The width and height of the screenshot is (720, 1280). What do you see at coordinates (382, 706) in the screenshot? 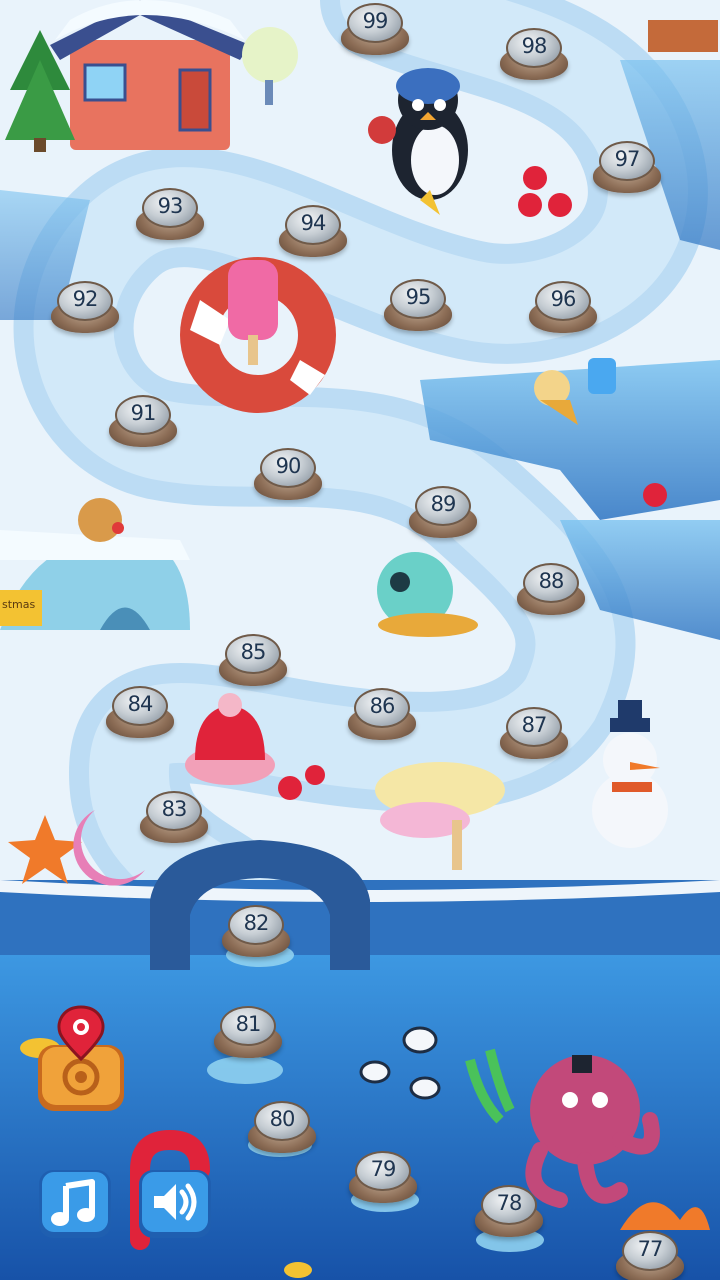
I see `level-number: 86` at bounding box center [382, 706].